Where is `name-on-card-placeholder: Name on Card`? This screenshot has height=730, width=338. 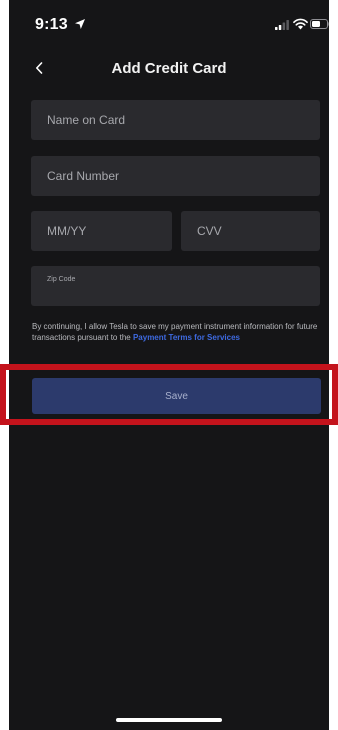 name-on-card-placeholder: Name on Card is located at coordinates (86, 120).